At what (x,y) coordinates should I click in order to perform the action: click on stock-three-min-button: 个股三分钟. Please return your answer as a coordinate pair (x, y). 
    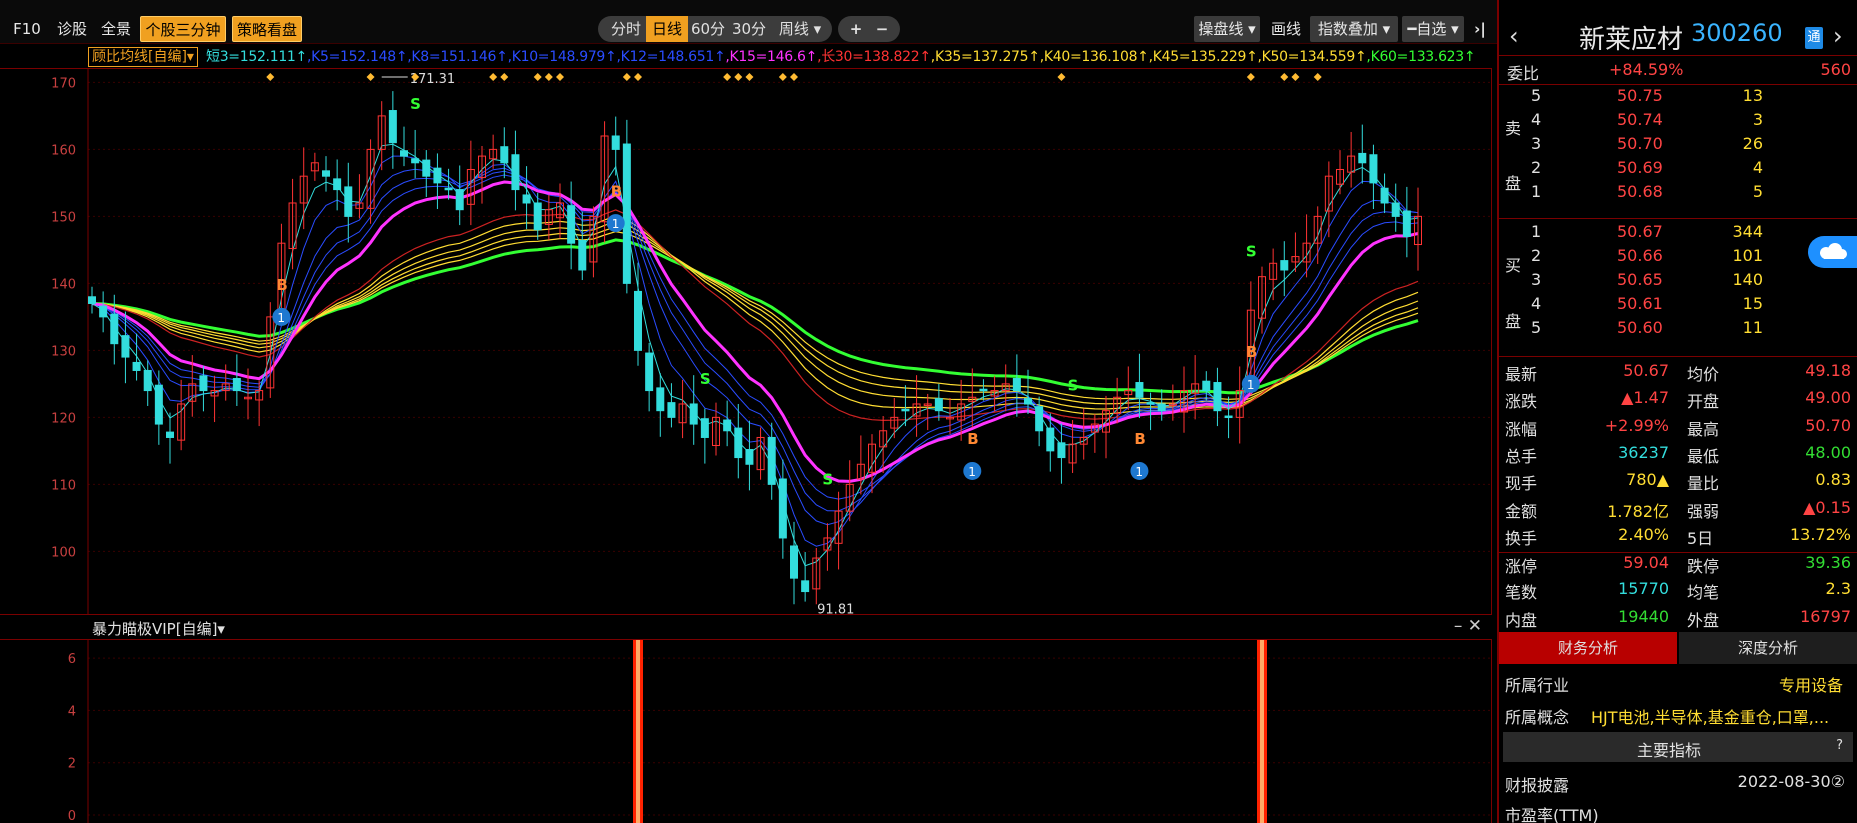
    Looking at the image, I should click on (183, 29).